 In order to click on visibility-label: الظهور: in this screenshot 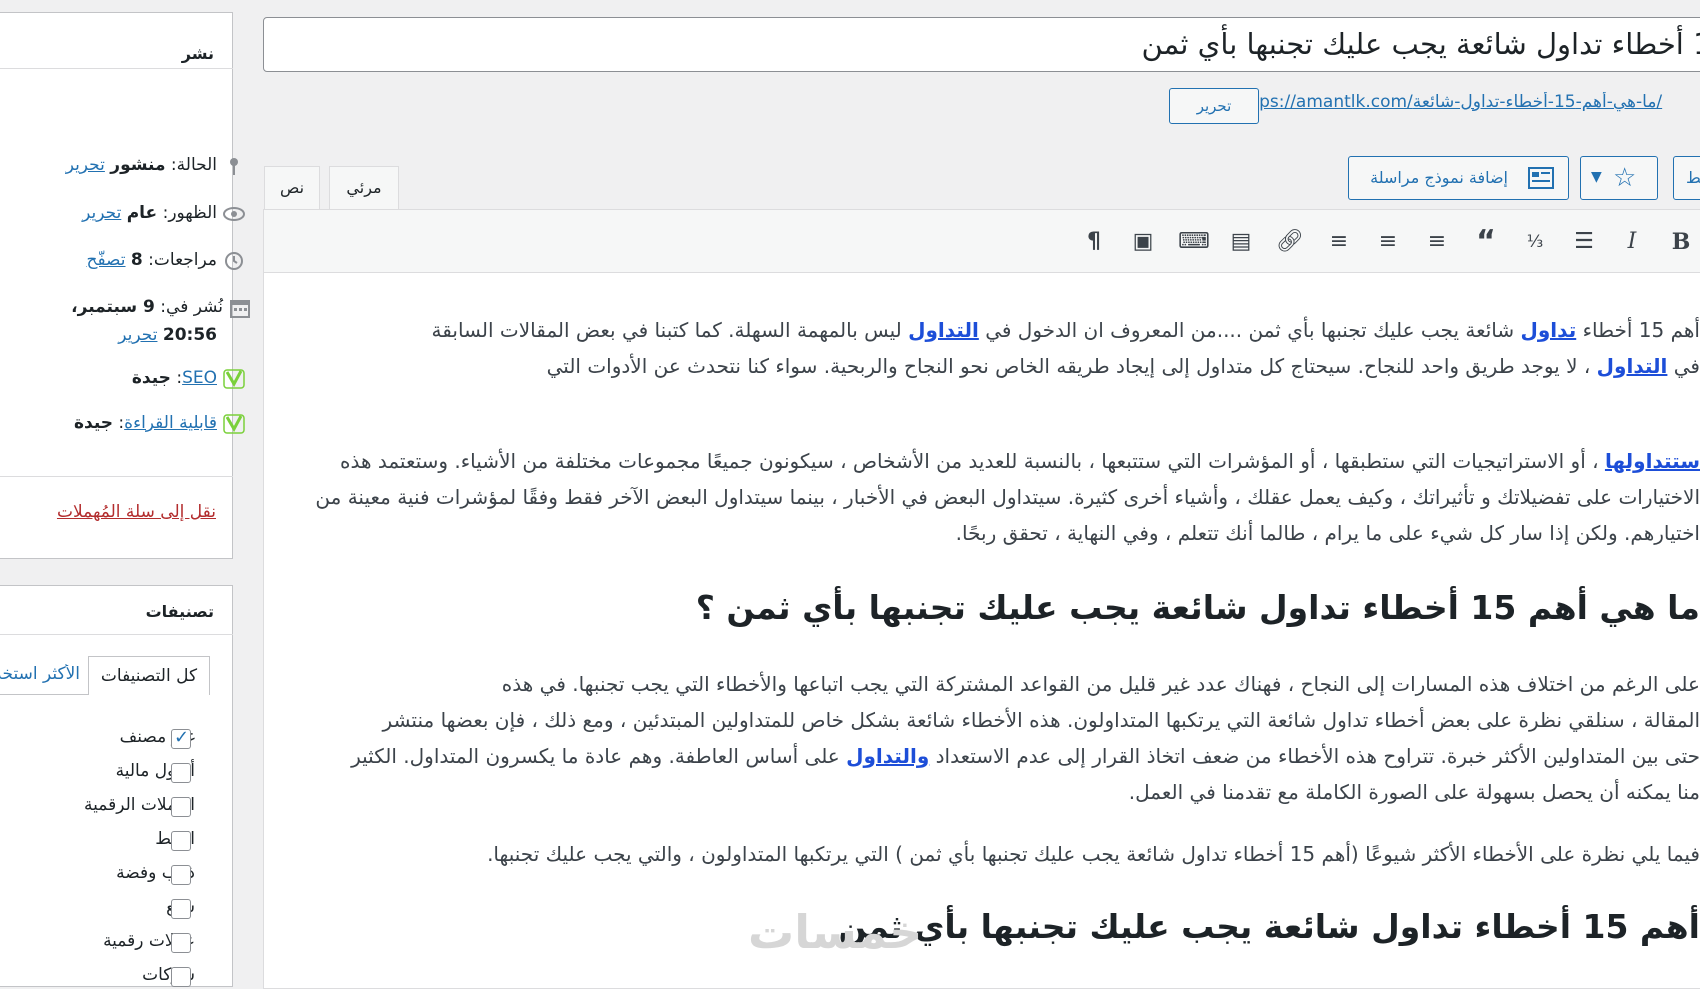, I will do `click(187, 213)`.